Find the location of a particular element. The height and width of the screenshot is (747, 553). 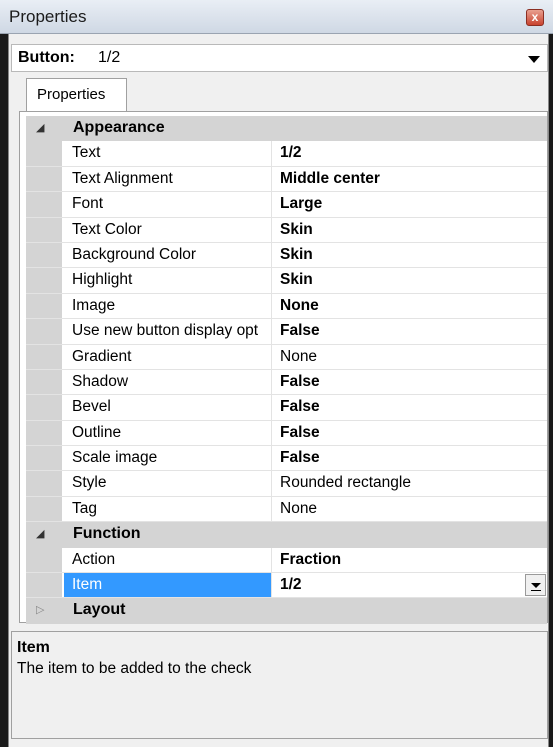

property-row: Font Large is located at coordinates (286, 205).